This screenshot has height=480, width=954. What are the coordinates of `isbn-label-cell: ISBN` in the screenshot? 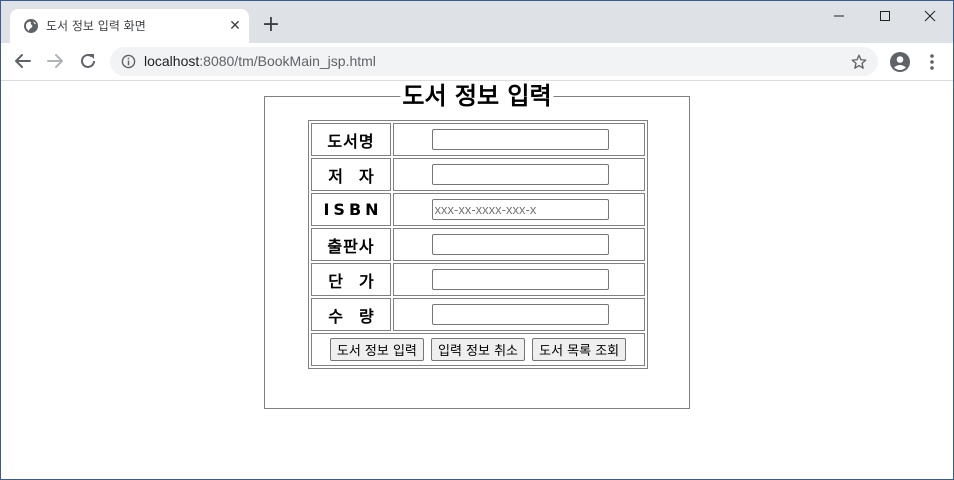 It's located at (351, 209).